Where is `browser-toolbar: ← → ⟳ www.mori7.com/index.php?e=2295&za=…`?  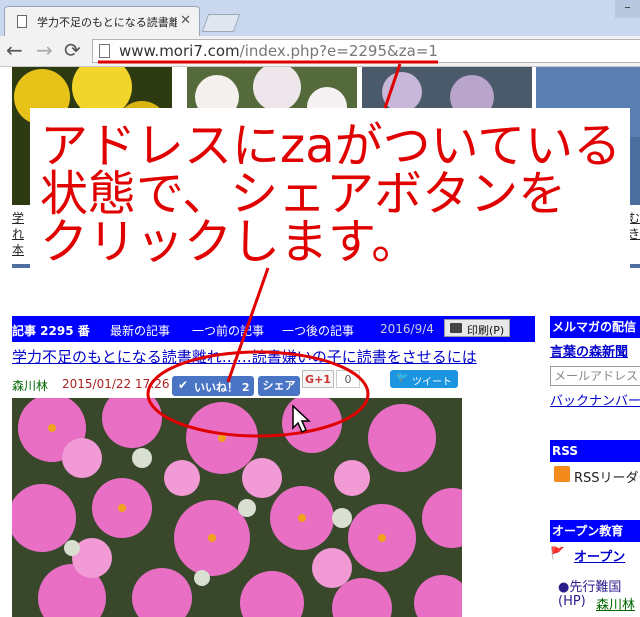
browser-toolbar: ← → ⟳ www.mori7.com/index.php?e=2295&za=… is located at coordinates (320, 51).